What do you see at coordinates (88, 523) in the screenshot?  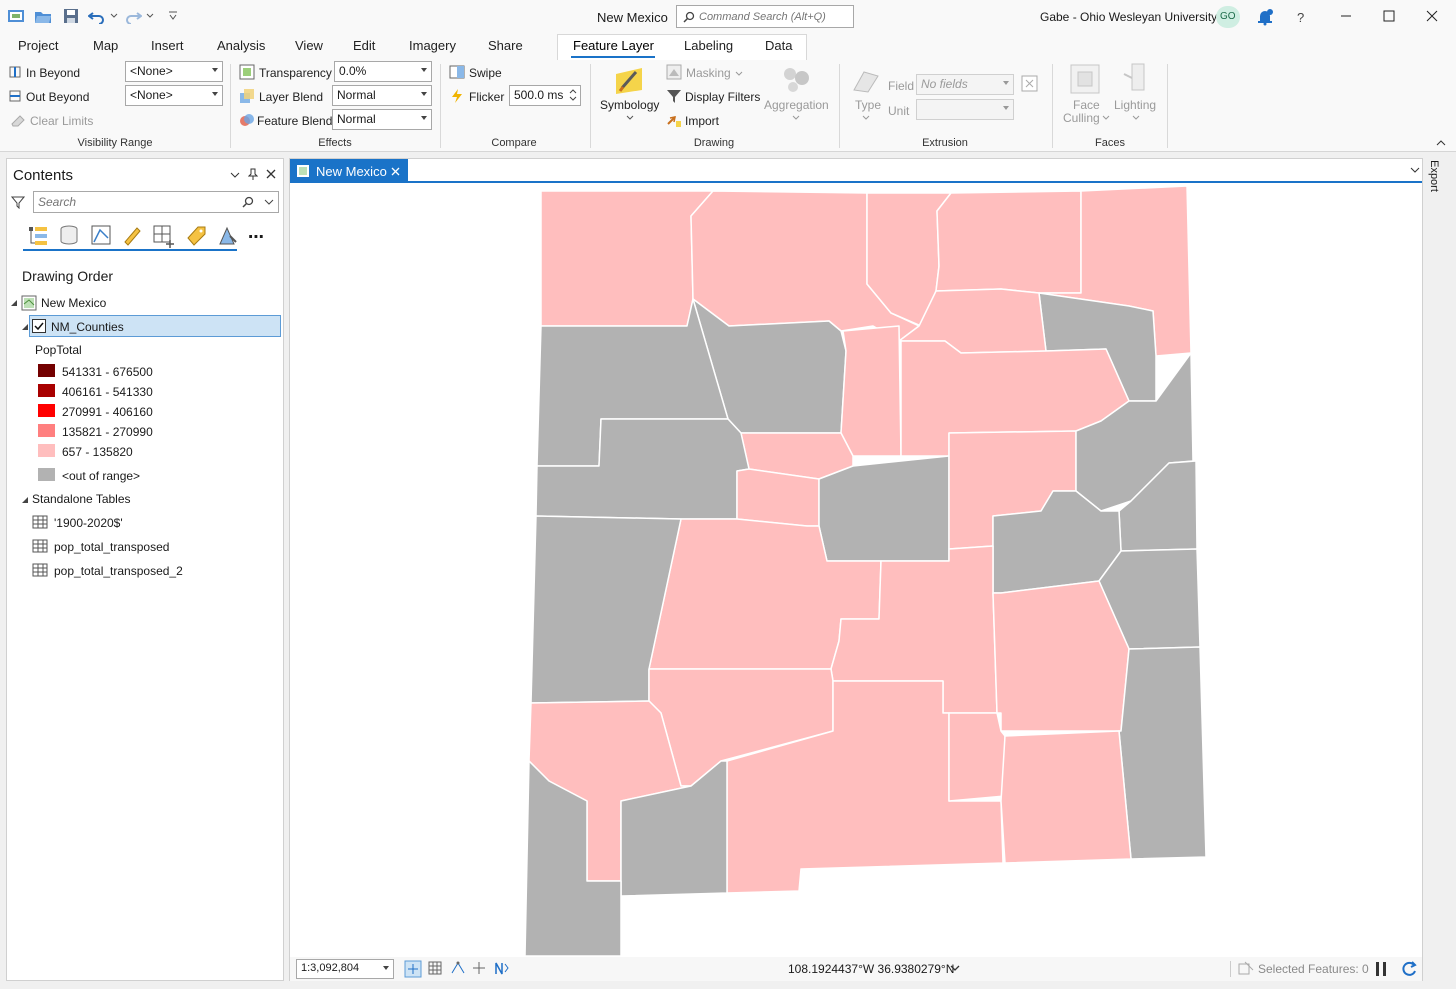 I see `table-item: '1900-2020$'` at bounding box center [88, 523].